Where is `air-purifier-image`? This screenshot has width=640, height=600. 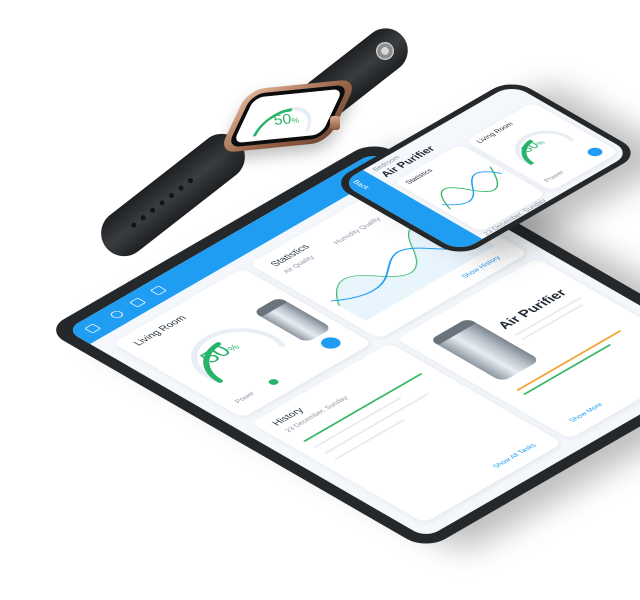 air-purifier-image is located at coordinates (485, 350).